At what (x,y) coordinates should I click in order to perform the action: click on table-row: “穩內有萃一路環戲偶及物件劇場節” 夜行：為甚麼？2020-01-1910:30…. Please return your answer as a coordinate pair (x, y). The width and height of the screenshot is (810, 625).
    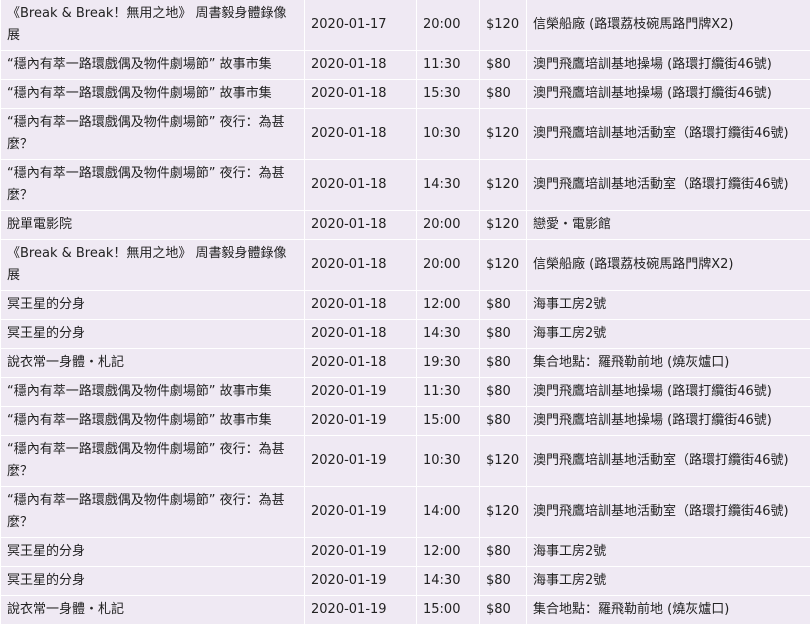
    Looking at the image, I should click on (405, 461).